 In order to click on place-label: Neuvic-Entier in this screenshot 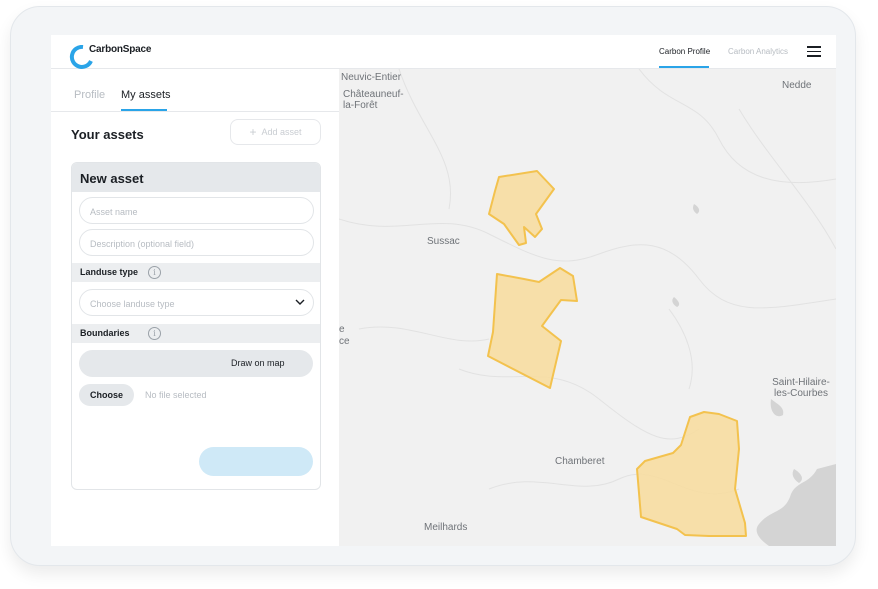, I will do `click(371, 77)`.